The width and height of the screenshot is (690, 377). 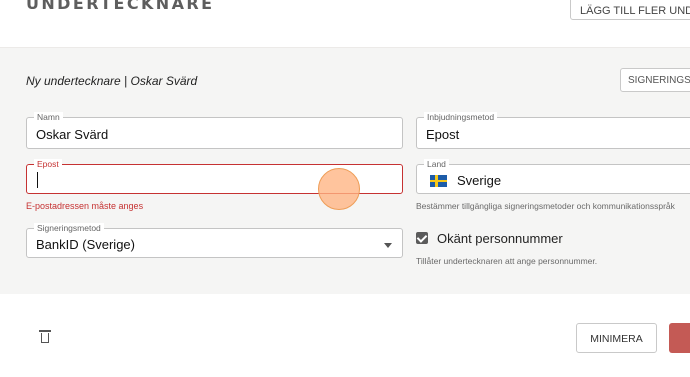 I want to click on invite-method-label: Inbjudningsmetod, so click(x=461, y=117).